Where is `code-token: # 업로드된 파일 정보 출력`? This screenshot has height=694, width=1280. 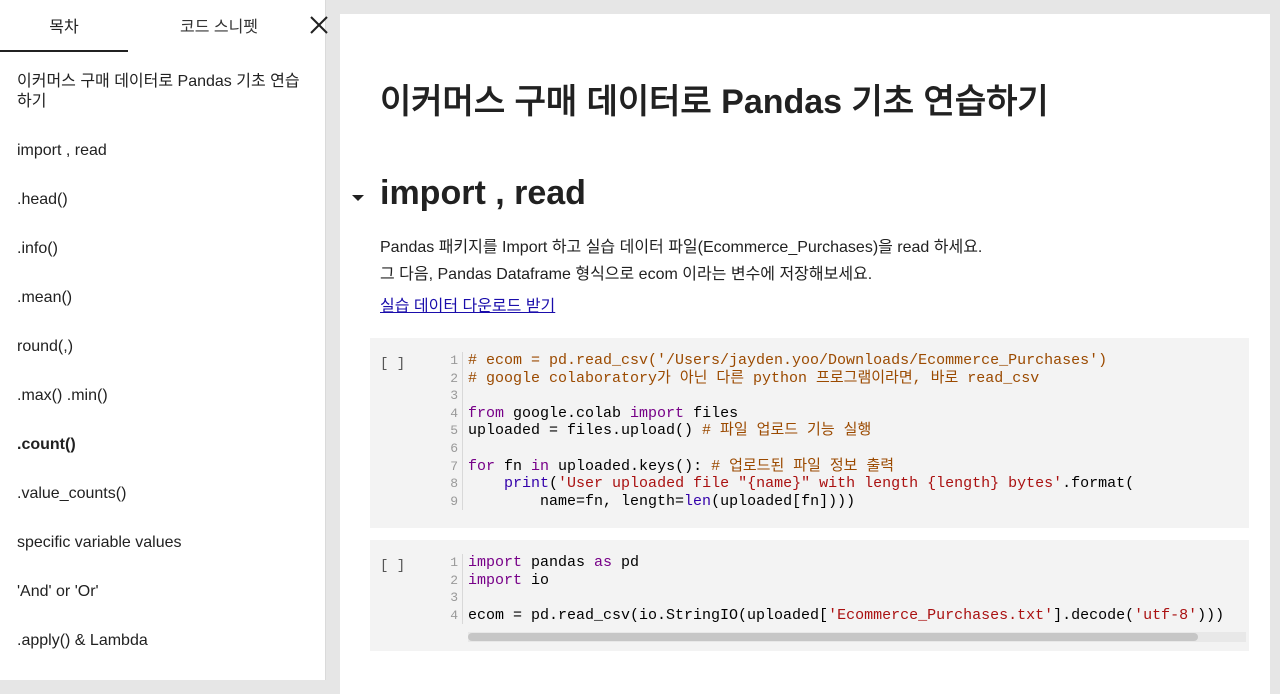 code-token: # 업로드된 파일 정보 출력 is located at coordinates (803, 466).